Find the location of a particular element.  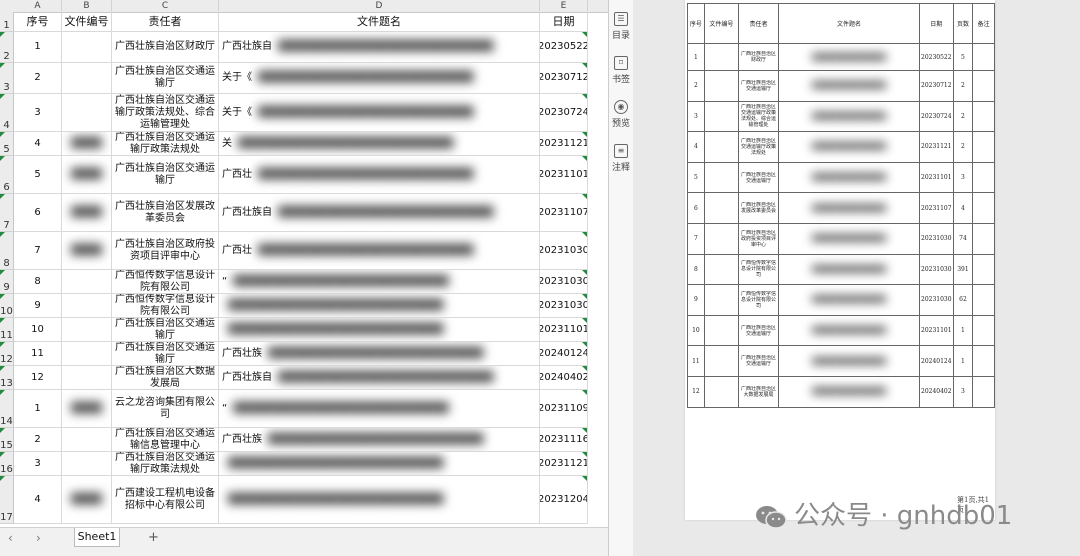

col-header-e: E is located at coordinates (564, 6).